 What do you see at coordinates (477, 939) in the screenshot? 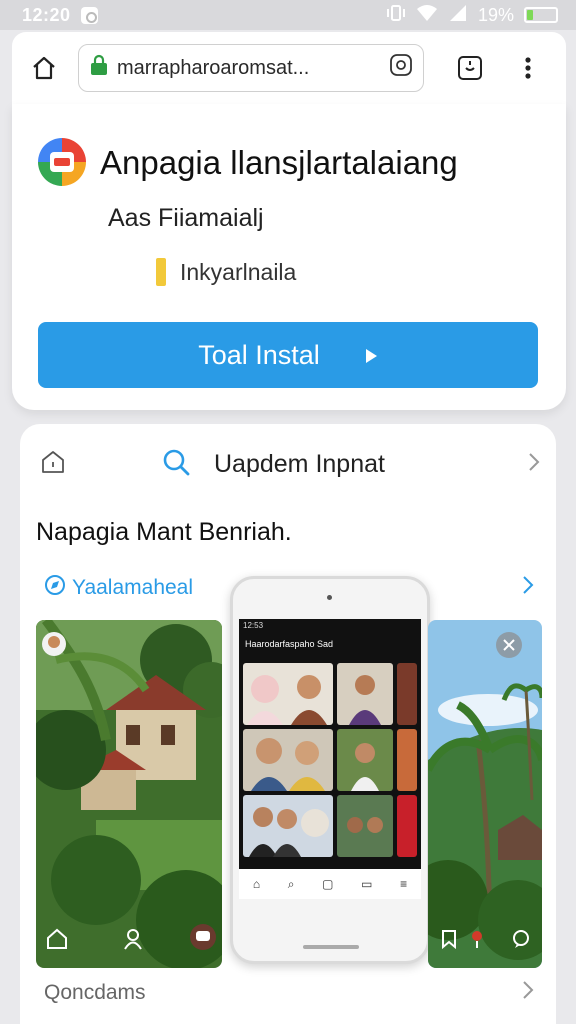
I see `pin-icon` at bounding box center [477, 939].